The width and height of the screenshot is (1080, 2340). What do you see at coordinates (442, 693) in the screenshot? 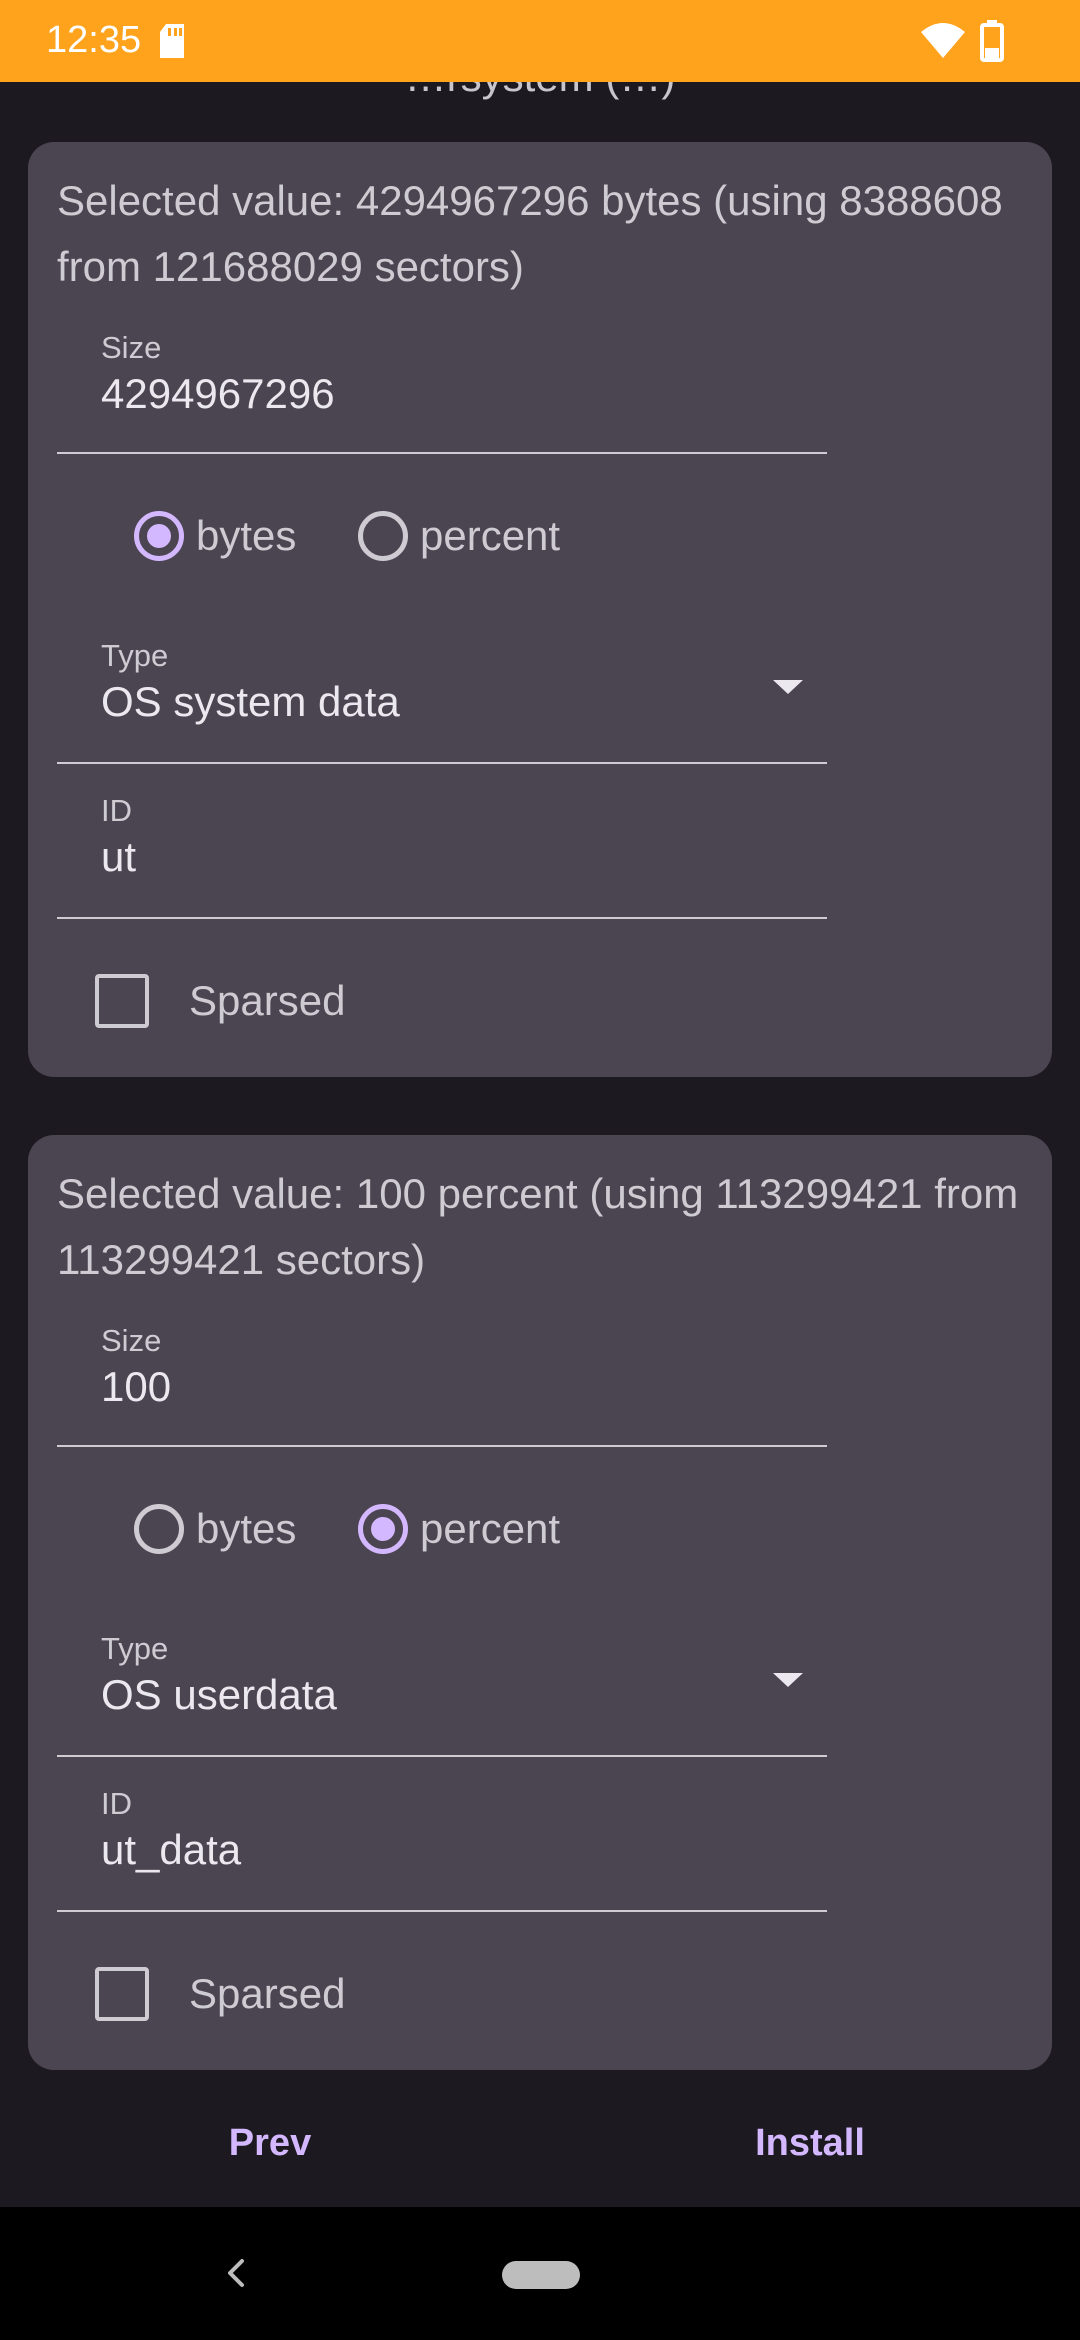
I see `type-dropdown: Type OS system data` at bounding box center [442, 693].